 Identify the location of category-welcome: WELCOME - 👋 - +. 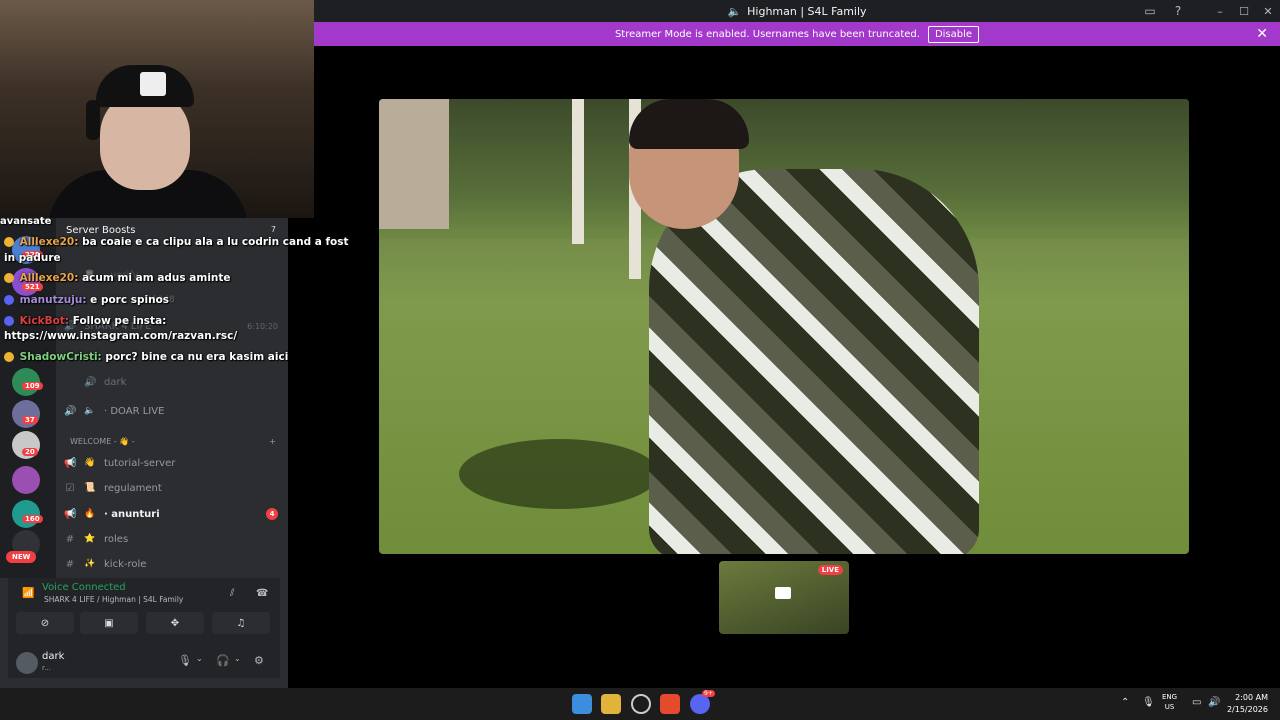
(173, 441).